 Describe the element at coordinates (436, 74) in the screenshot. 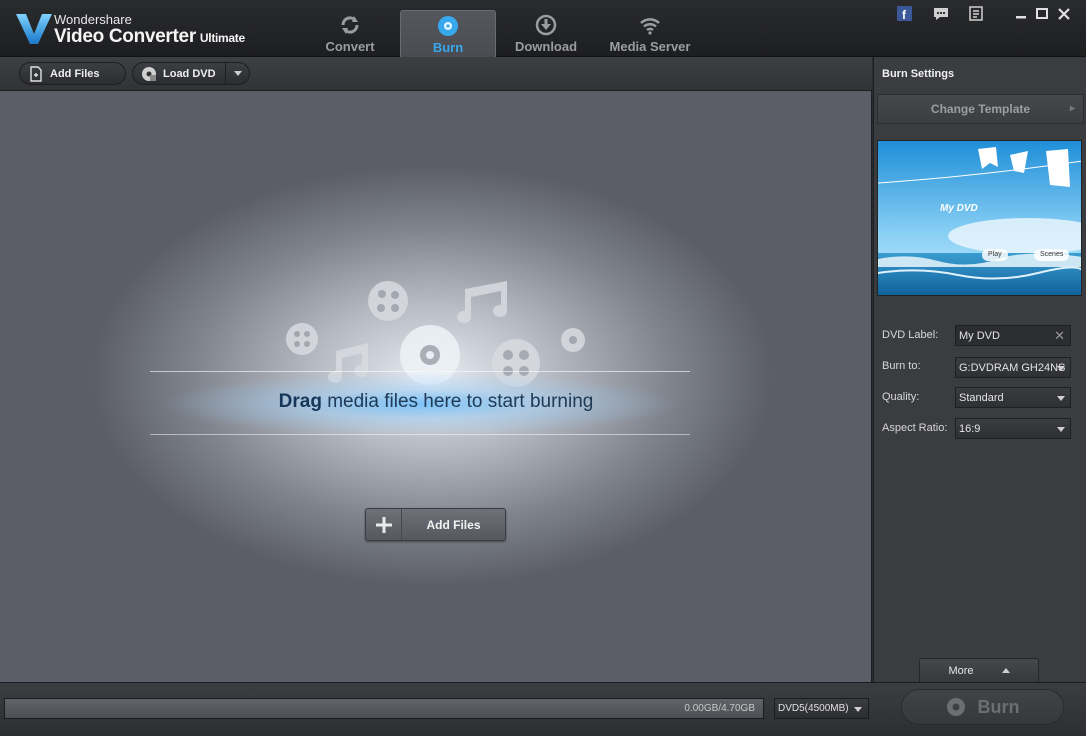

I see `toolbar: Add Files Load DVD` at that location.